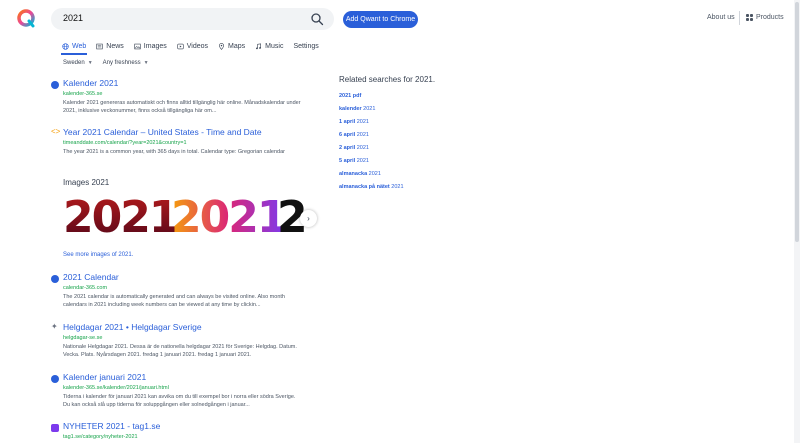 This screenshot has width=800, height=443. I want to click on freshness-filter-label: Any freshness, so click(121, 63).